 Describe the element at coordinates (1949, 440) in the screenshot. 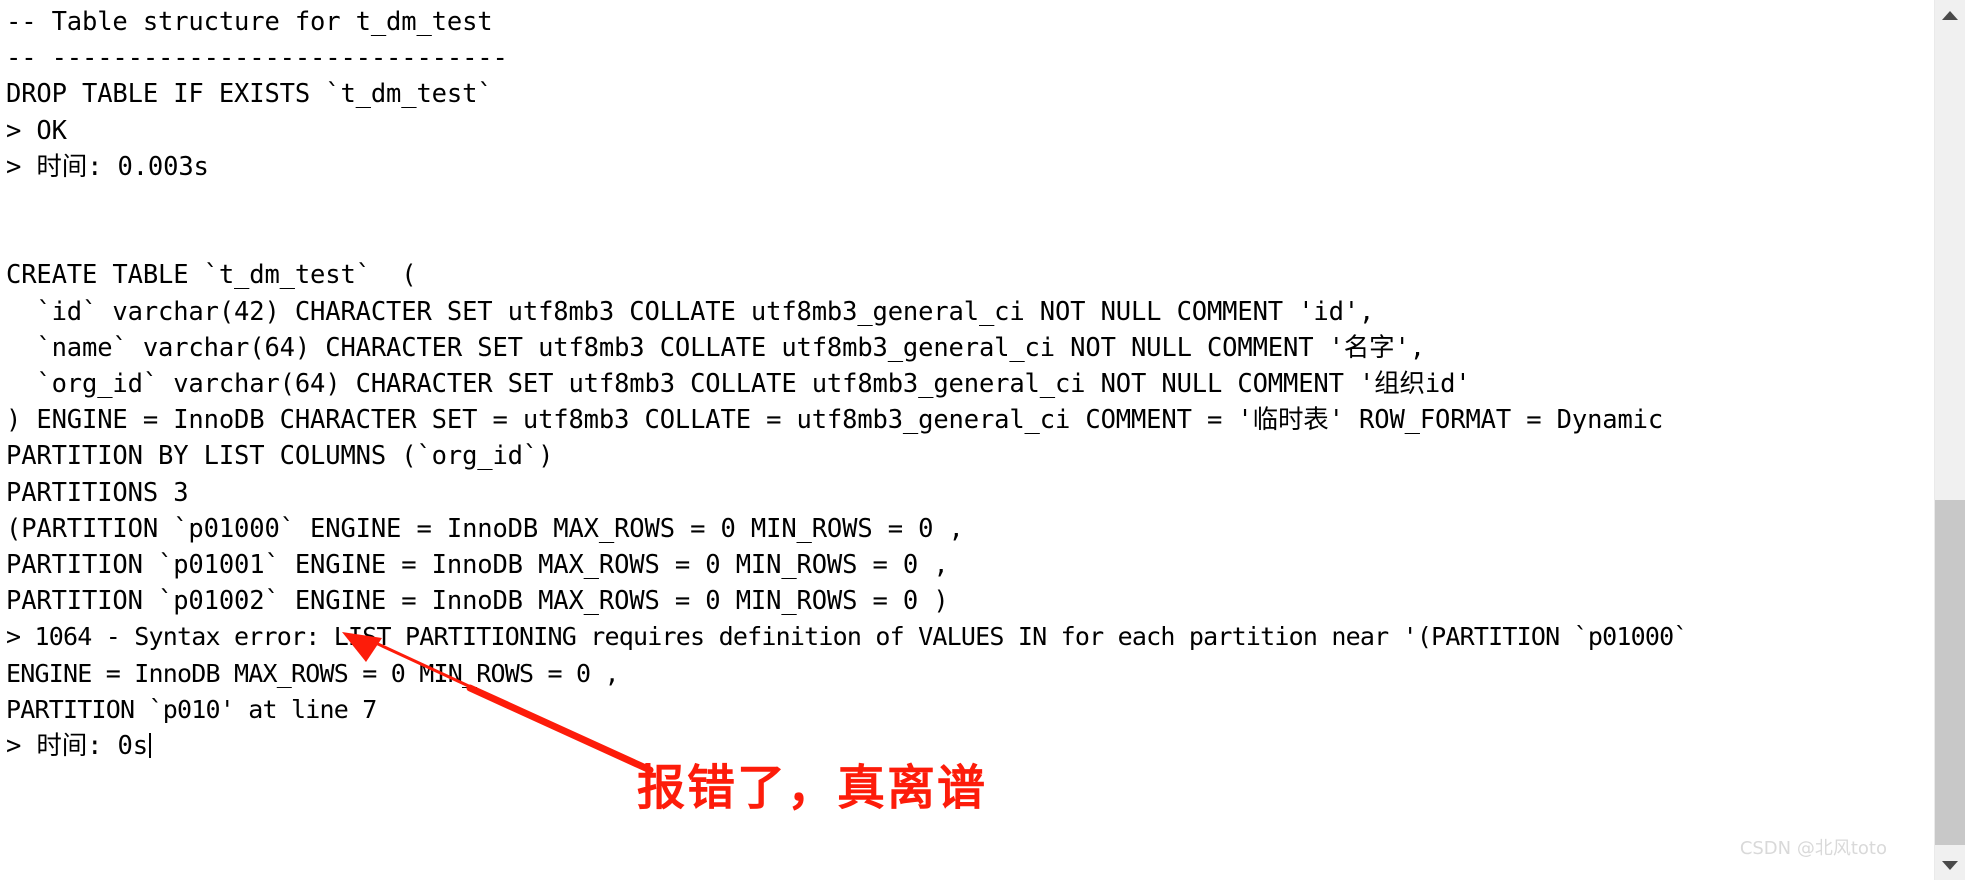

I see `vertical-scrollbar` at that location.